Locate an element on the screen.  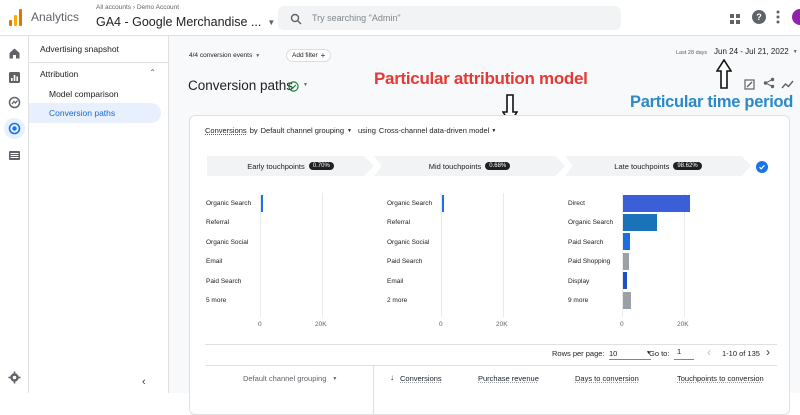
col-conversions: Conversions is located at coordinates (421, 378).